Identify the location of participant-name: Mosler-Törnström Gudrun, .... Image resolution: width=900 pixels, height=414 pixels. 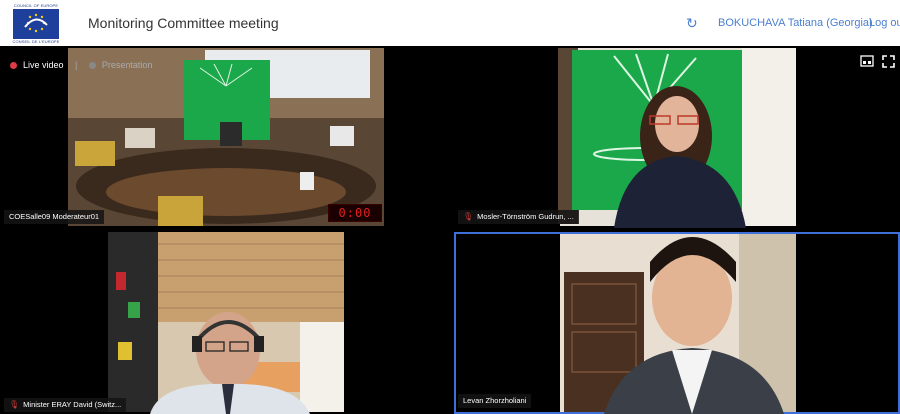
(525, 216).